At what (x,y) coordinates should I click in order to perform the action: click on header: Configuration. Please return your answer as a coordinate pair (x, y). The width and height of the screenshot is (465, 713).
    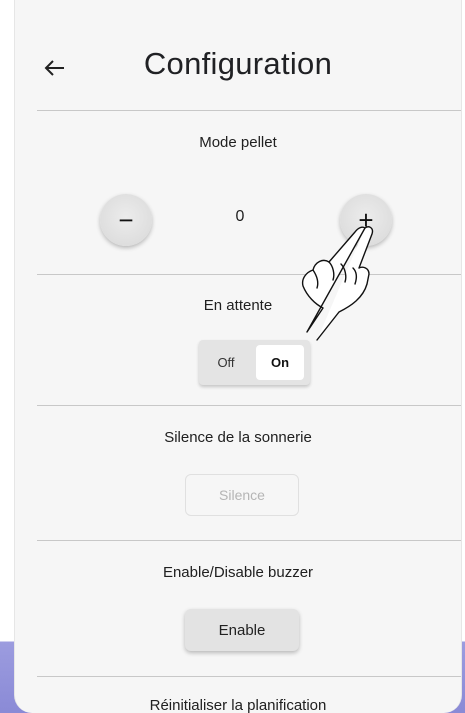
    Looking at the image, I should click on (238, 55).